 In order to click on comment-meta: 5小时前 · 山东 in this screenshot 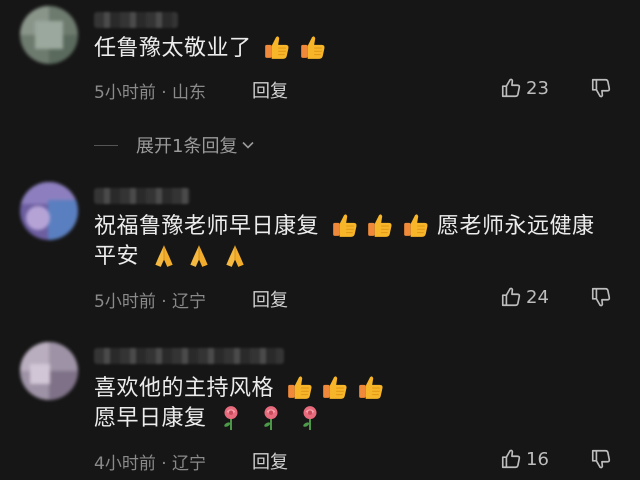, I will do `click(150, 90)`.